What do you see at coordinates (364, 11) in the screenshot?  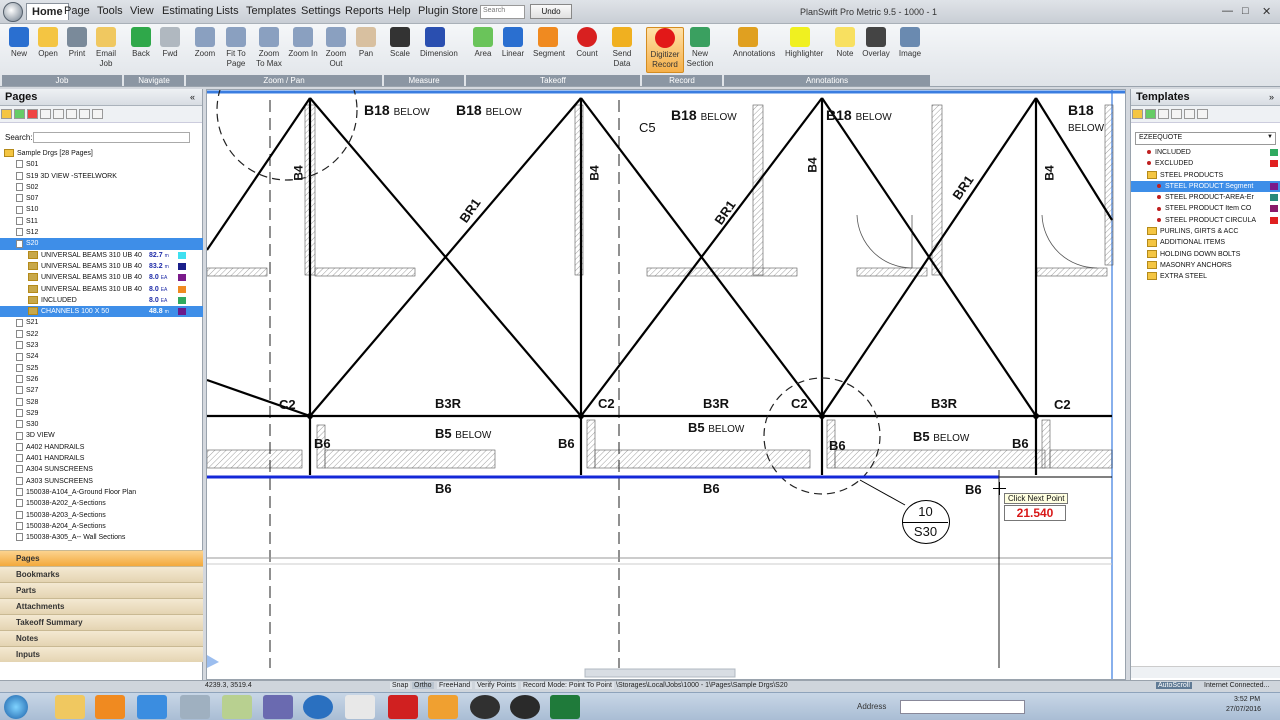 I see `menu-reports: Reports` at bounding box center [364, 11].